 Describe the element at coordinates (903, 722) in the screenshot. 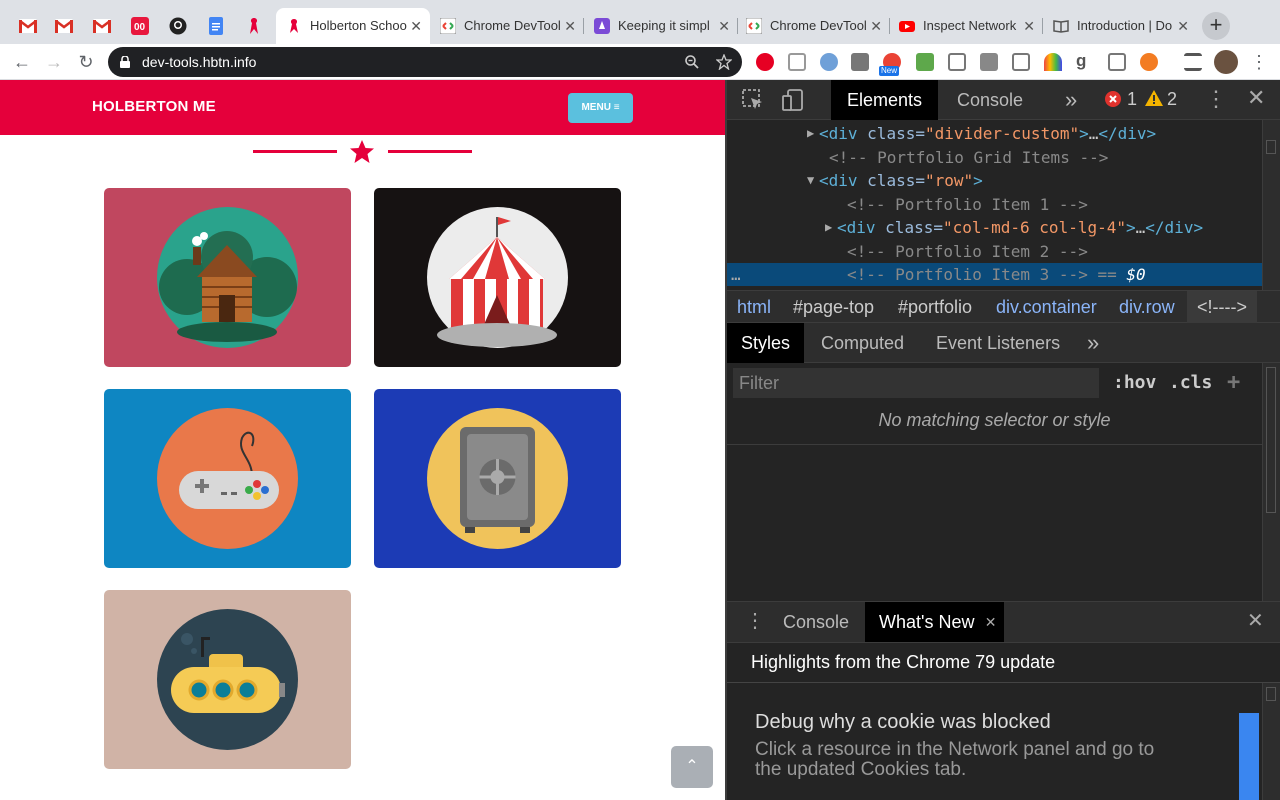

I see `whats-new-card-title: Debug why a cookie was blocked` at that location.